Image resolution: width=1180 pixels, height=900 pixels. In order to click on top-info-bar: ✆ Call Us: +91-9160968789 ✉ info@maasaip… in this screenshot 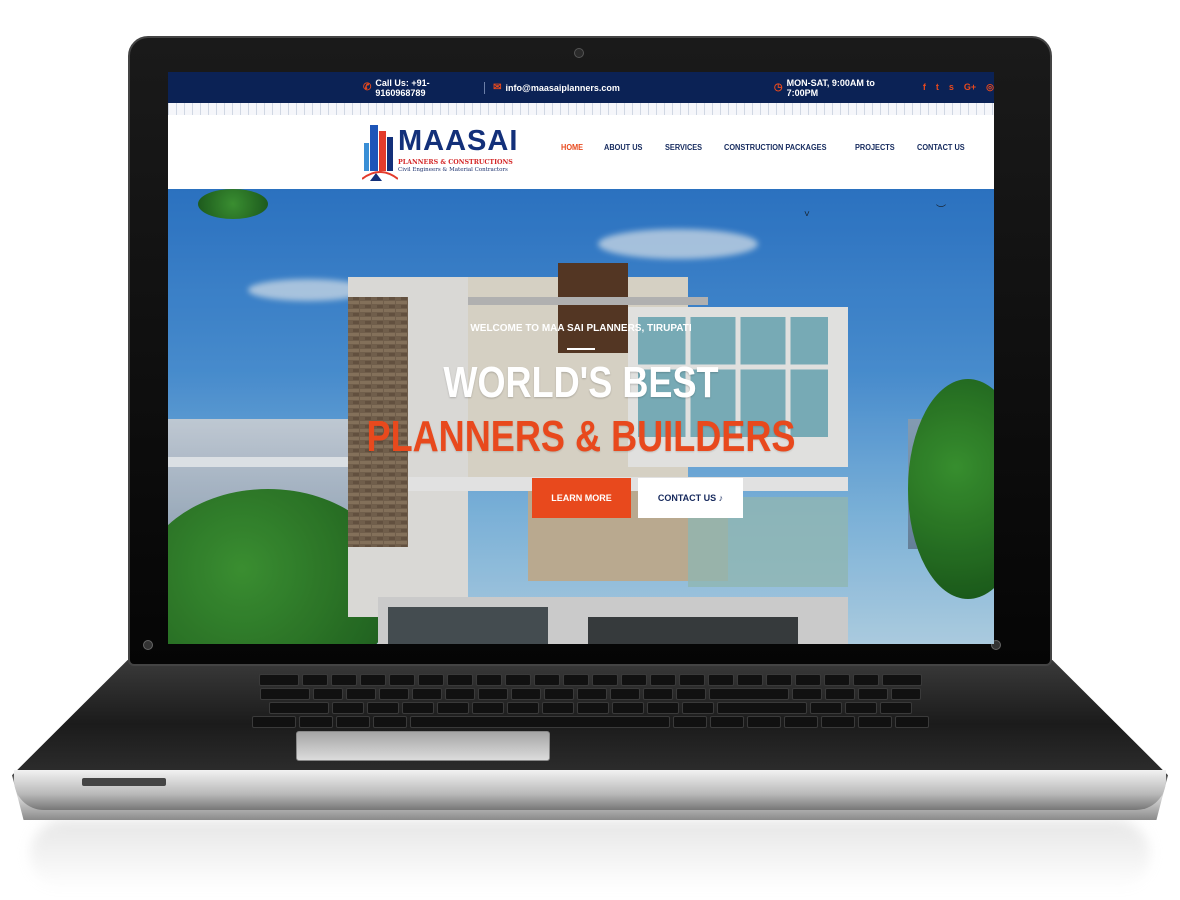, I will do `click(581, 87)`.